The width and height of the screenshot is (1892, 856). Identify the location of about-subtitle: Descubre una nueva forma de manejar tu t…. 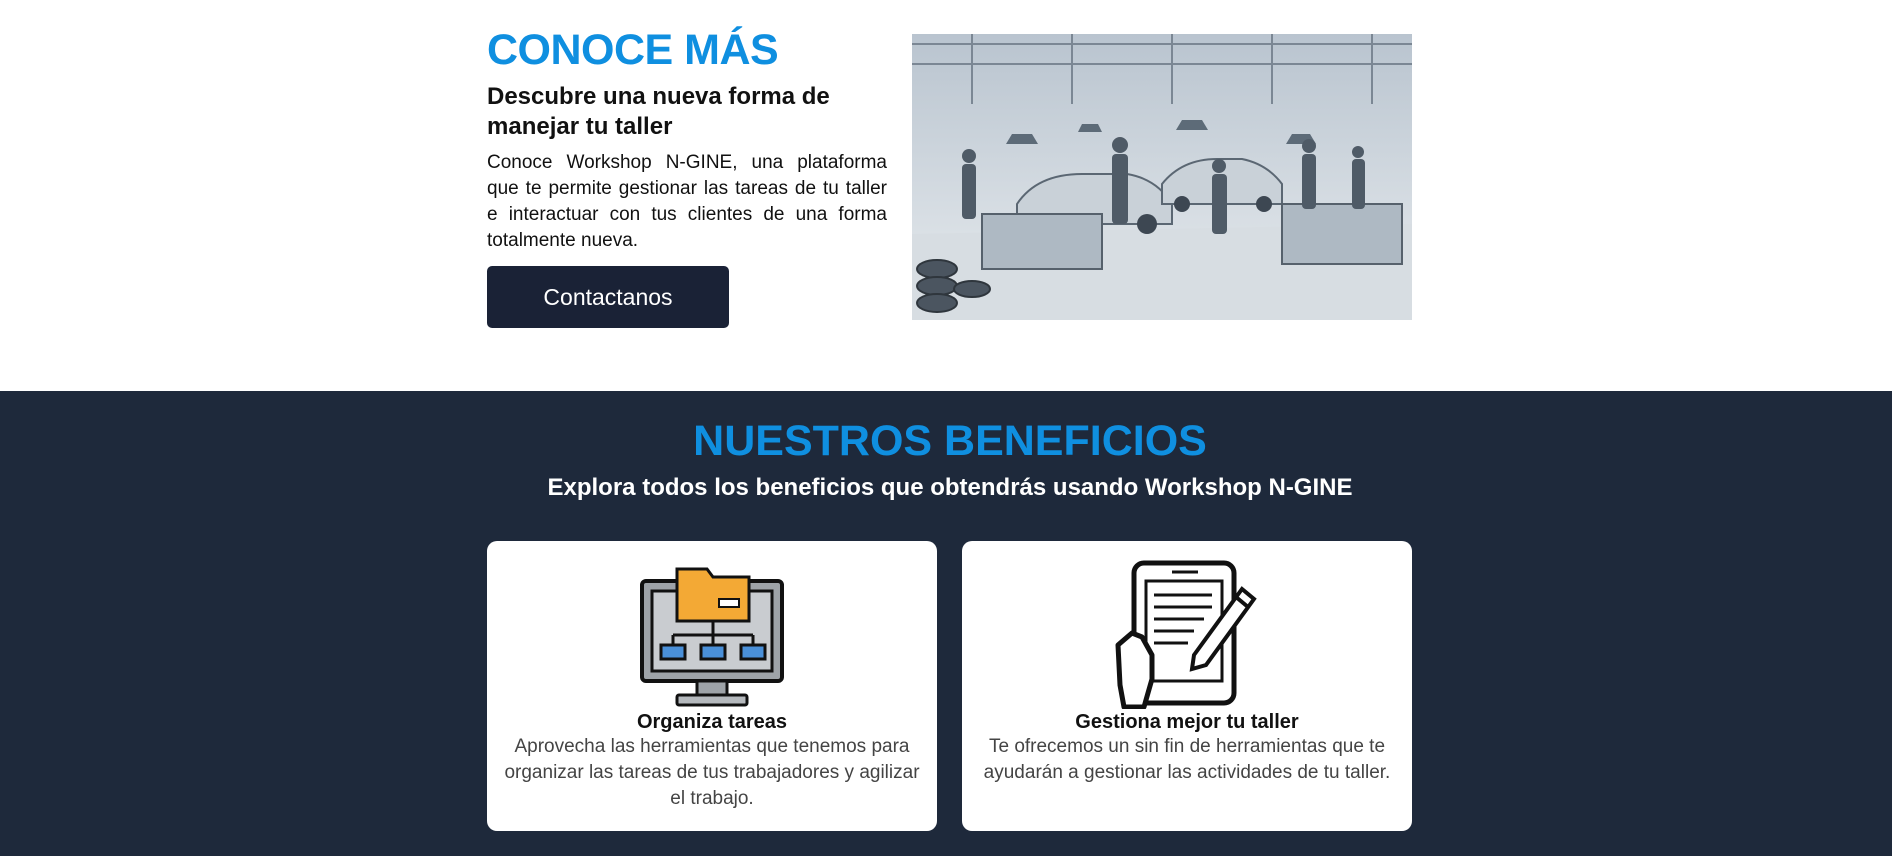
(658, 111).